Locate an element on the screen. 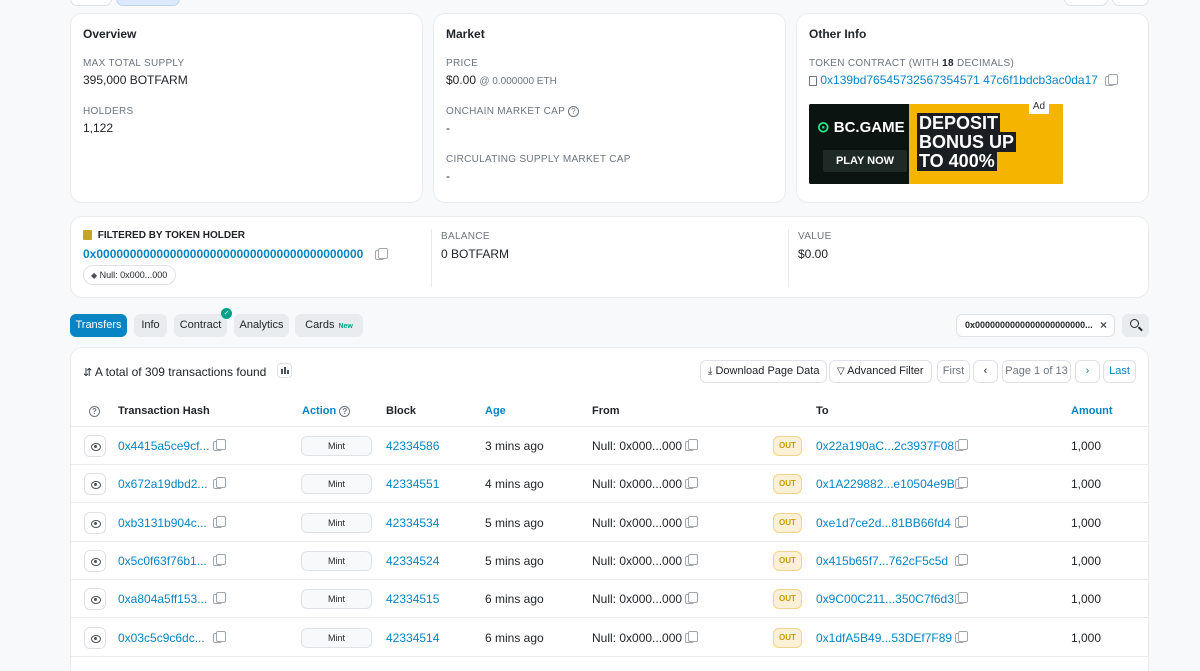  header-from: From is located at coordinates (606, 411).